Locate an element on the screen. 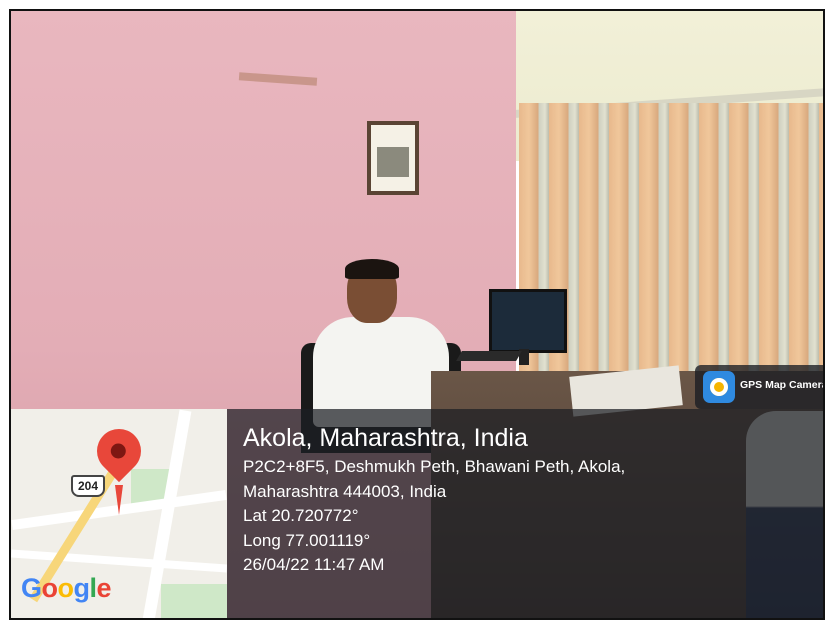 The height and width of the screenshot is (631, 836). gps-map-camera-app-icon is located at coordinates (719, 387).